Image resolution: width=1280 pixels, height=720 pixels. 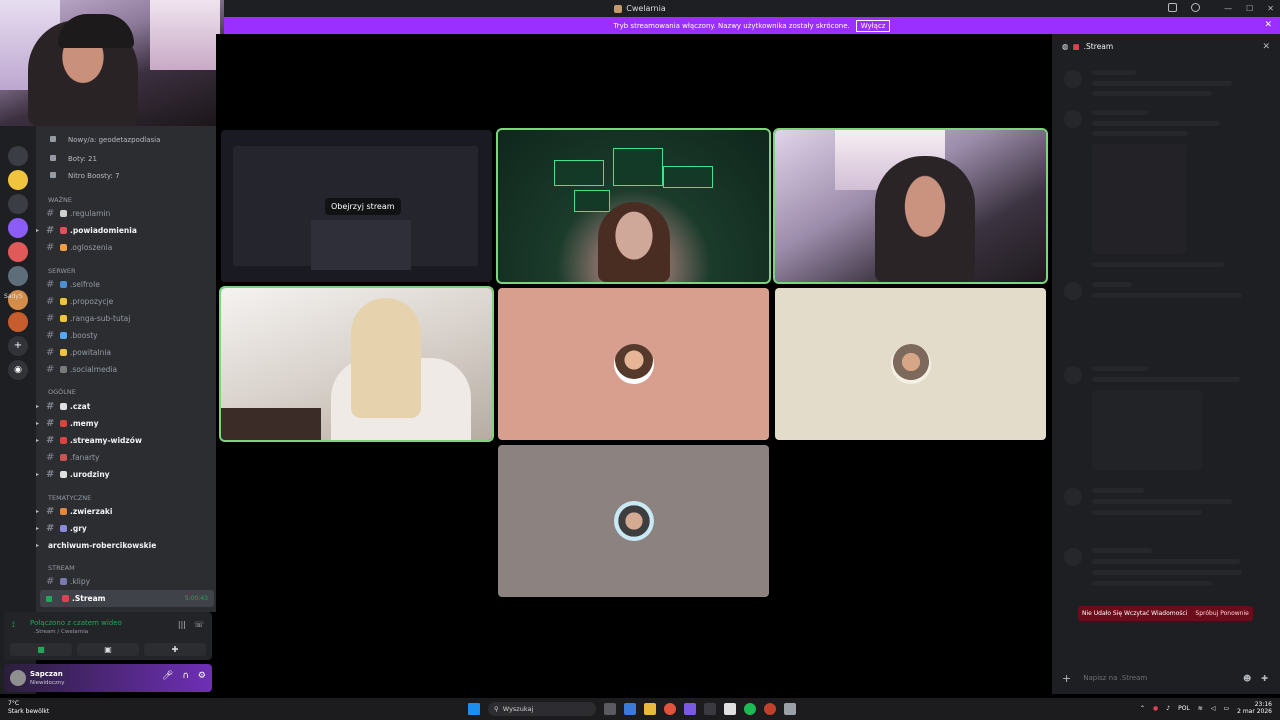 What do you see at coordinates (1228, 8) in the screenshot?
I see `minimize-button: —` at bounding box center [1228, 8].